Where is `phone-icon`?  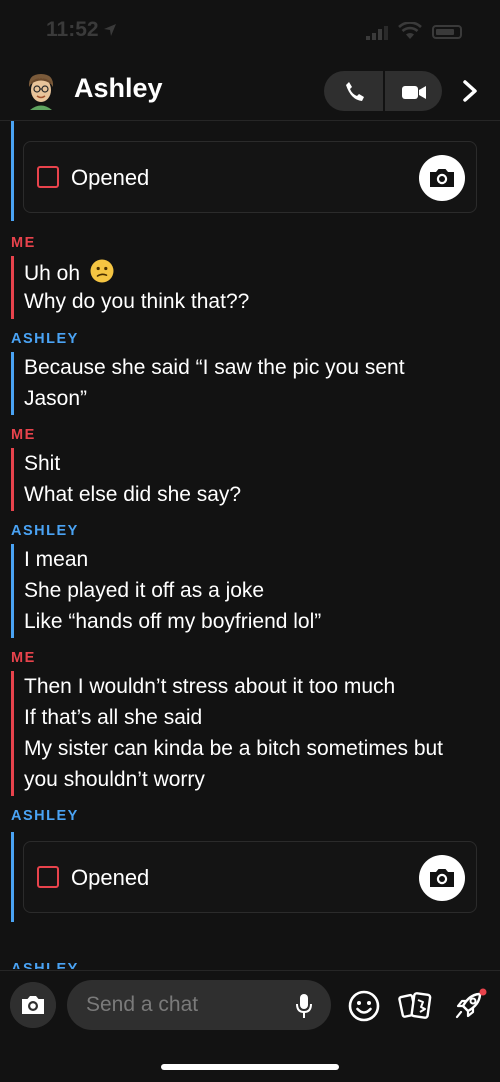
phone-icon is located at coordinates (354, 91).